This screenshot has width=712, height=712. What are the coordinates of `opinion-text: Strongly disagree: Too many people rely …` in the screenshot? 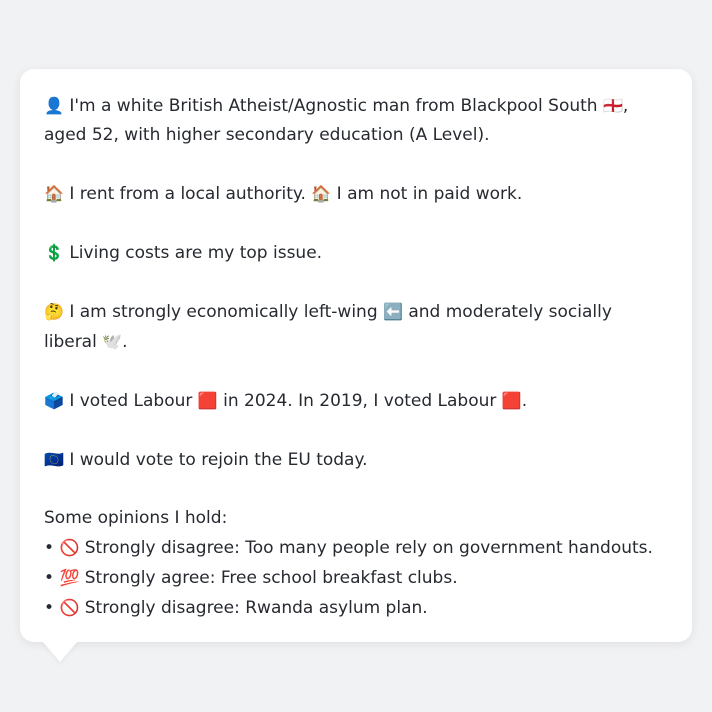 It's located at (368, 548).